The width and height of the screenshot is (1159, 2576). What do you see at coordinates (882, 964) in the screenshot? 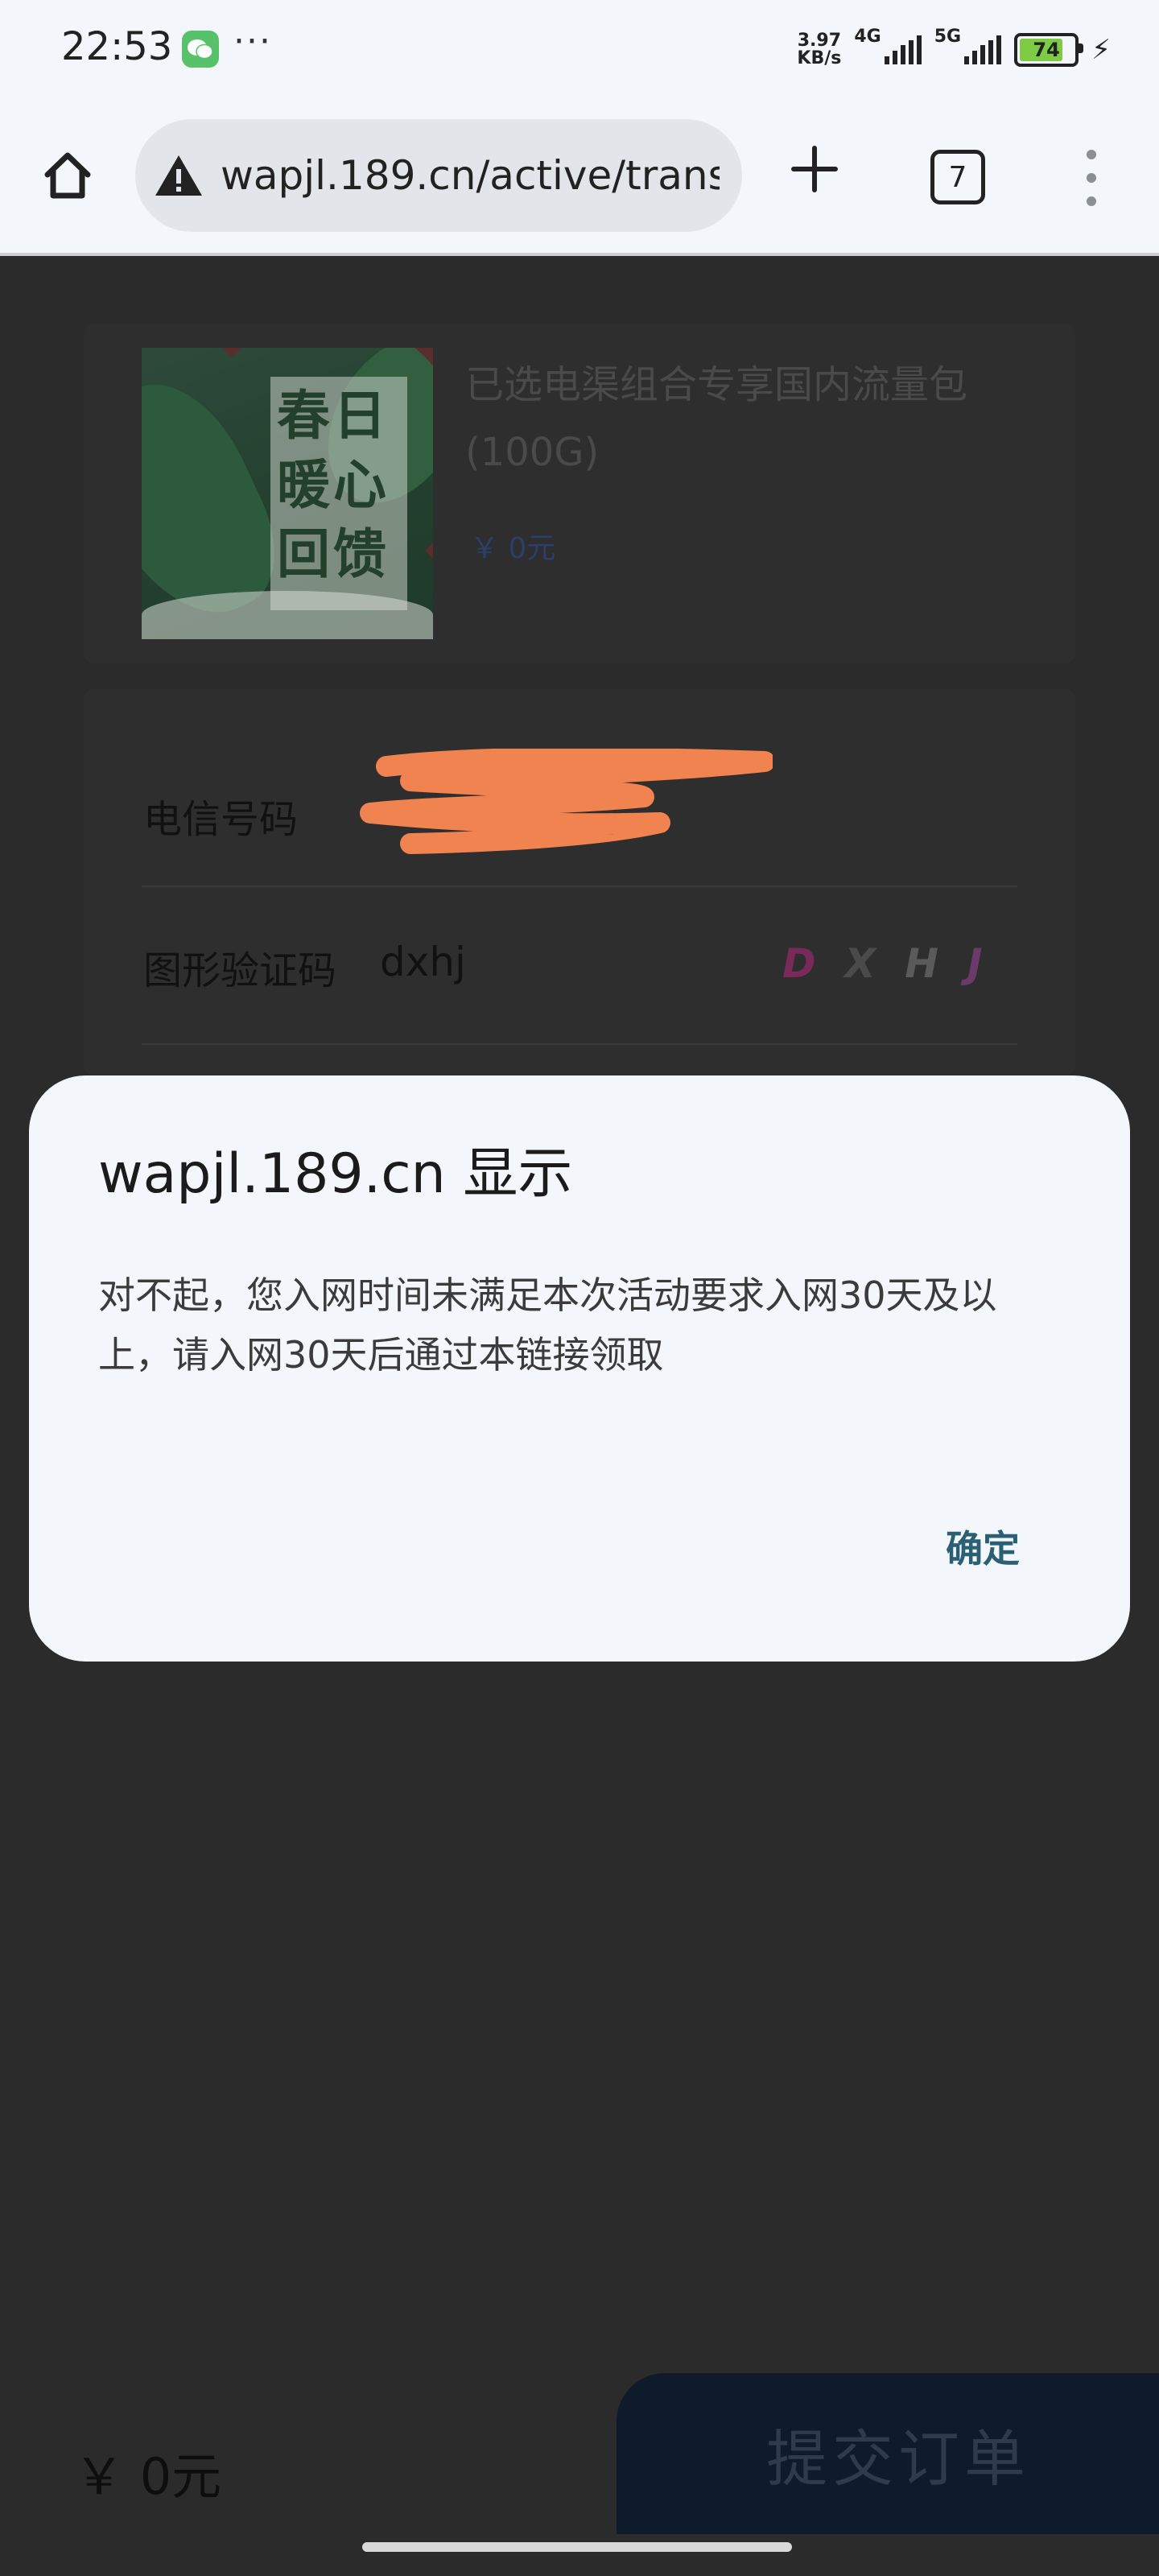
I see `captcha-image: D X H J` at bounding box center [882, 964].